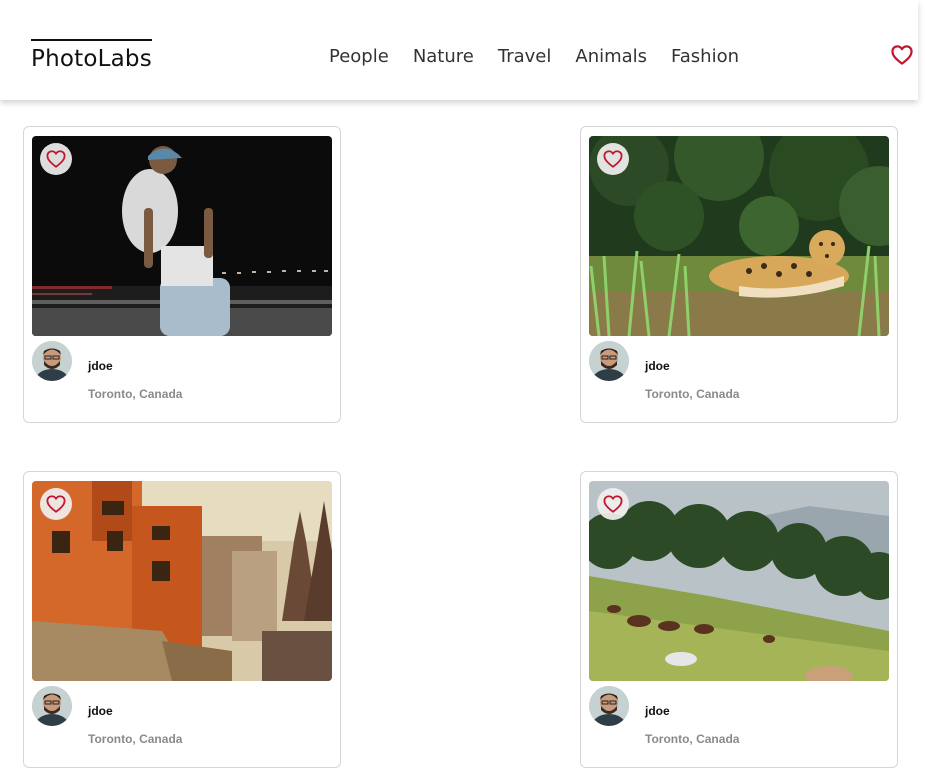 The height and width of the screenshot is (782, 925). Describe the element at coordinates (443, 57) in the screenshot. I see `topic-nature: Nature` at that location.